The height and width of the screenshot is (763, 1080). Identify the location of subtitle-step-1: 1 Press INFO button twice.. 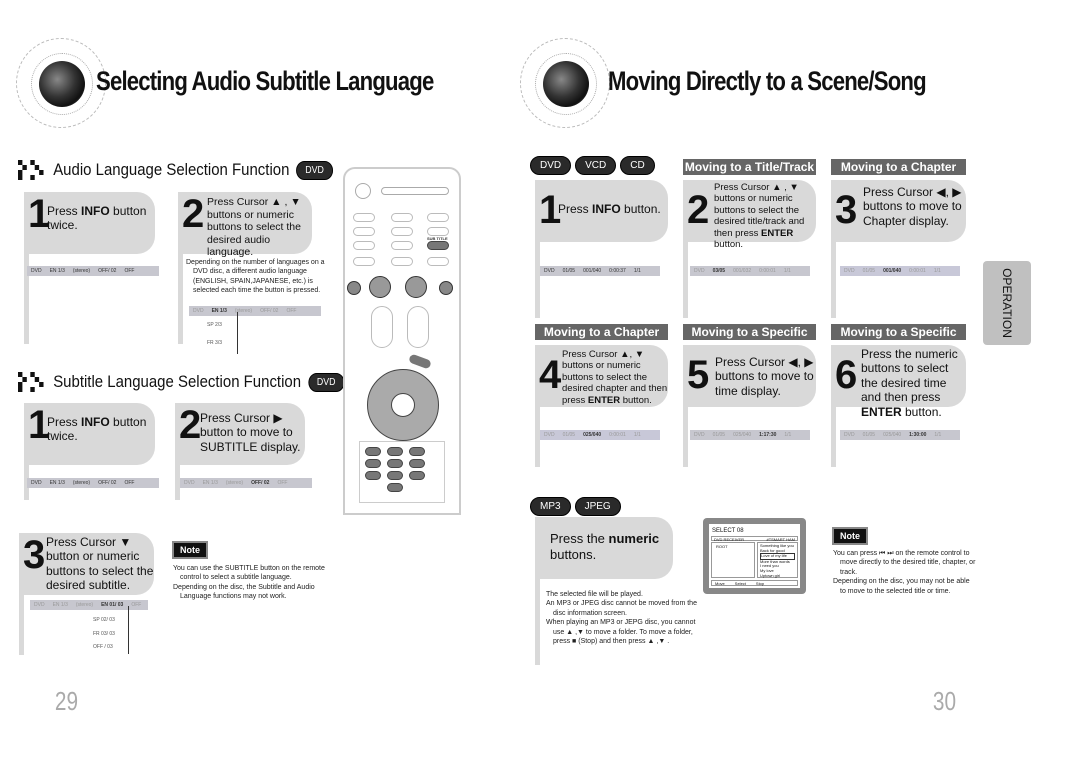
(89, 434).